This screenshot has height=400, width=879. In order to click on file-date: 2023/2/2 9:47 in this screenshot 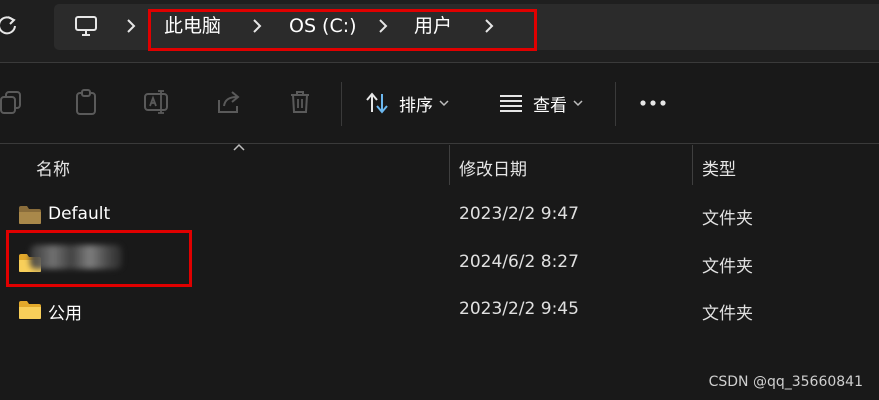, I will do `click(519, 214)`.